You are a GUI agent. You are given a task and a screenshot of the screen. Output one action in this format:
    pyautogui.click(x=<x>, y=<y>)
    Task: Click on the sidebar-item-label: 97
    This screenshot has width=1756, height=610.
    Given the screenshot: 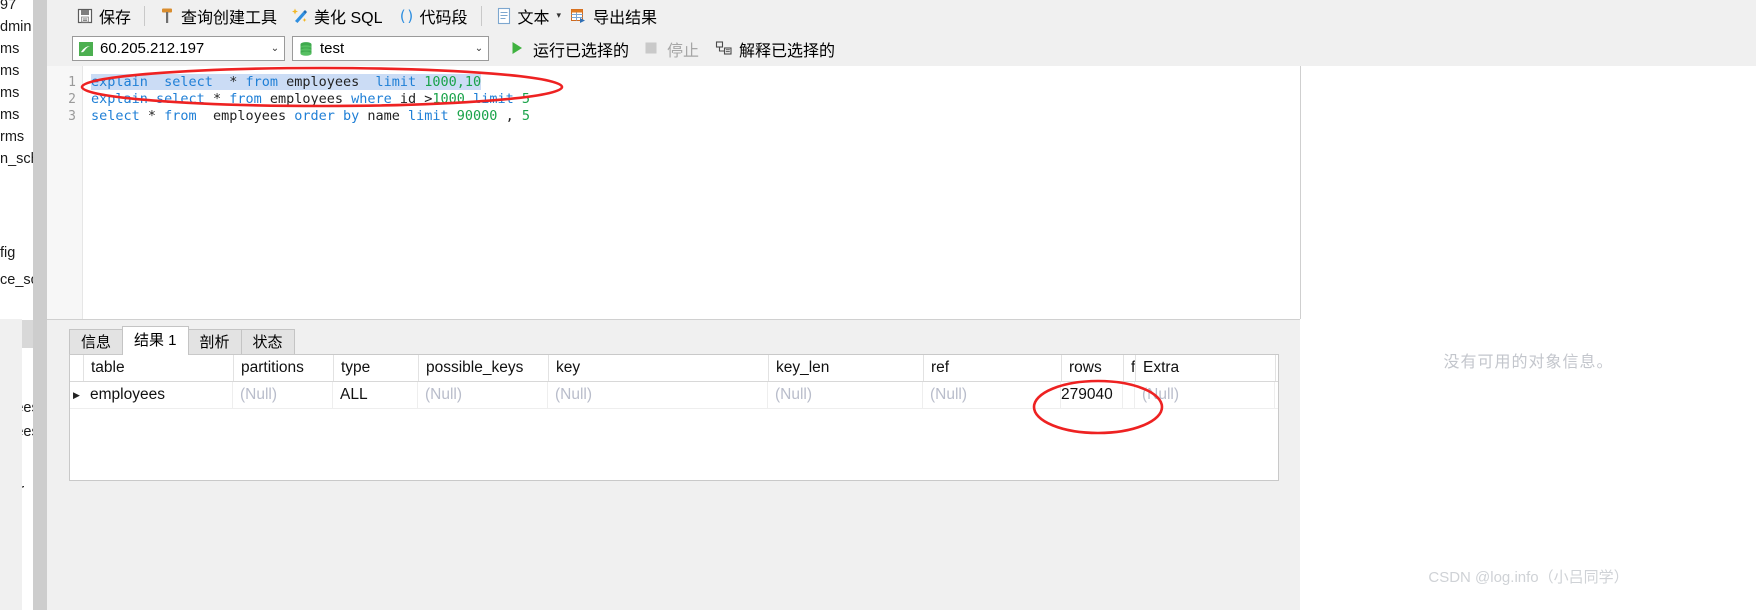 What is the action you would take?
    pyautogui.click(x=8, y=6)
    